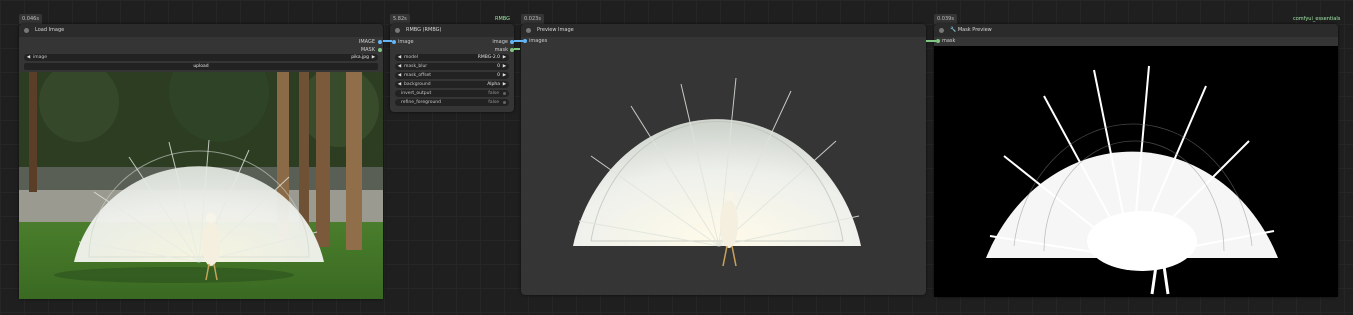 Image resolution: width=1353 pixels, height=315 pixels. I want to click on widget-label: mask_blur, so click(416, 66).